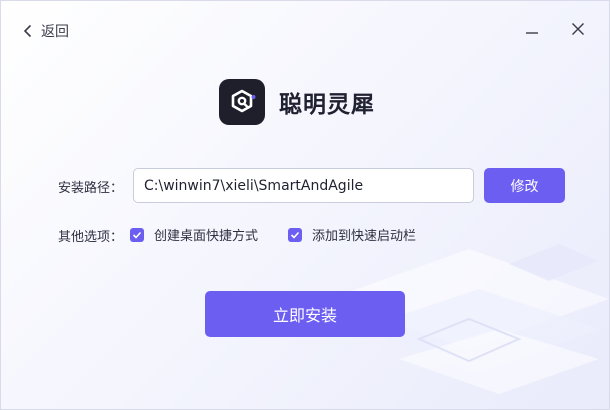 The width and height of the screenshot is (610, 410). I want to click on brand: 聪明灵犀, so click(297, 102).